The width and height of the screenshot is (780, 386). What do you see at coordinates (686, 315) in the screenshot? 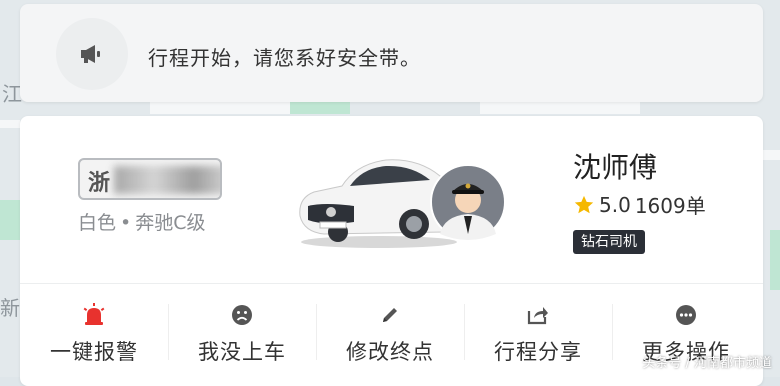
I see `more-icon` at bounding box center [686, 315].